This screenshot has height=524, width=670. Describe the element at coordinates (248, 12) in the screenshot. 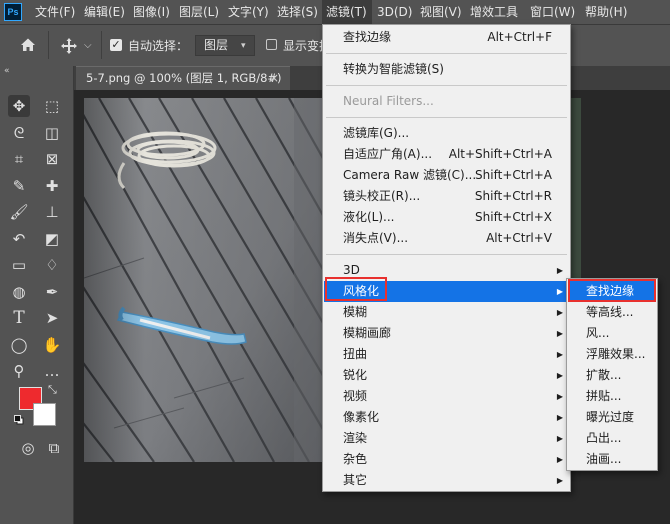

I see `menubar-item: 文字(Y)` at that location.